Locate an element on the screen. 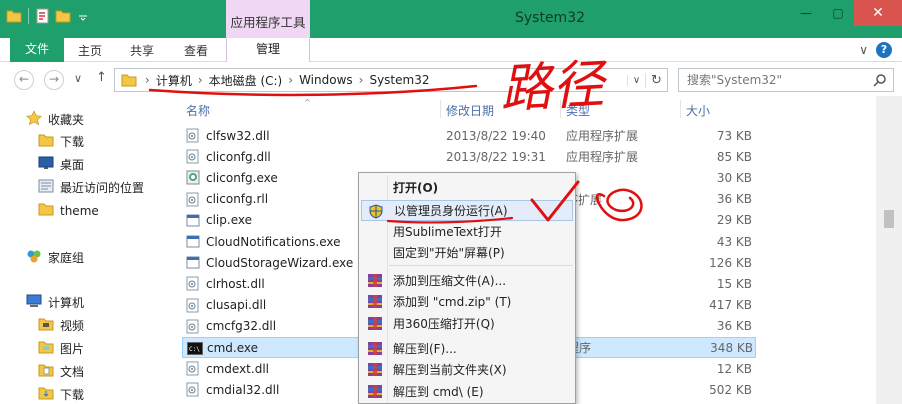 Image resolution: width=902 pixels, height=404 pixels. column-header-date: 修改日期 is located at coordinates (470, 110).